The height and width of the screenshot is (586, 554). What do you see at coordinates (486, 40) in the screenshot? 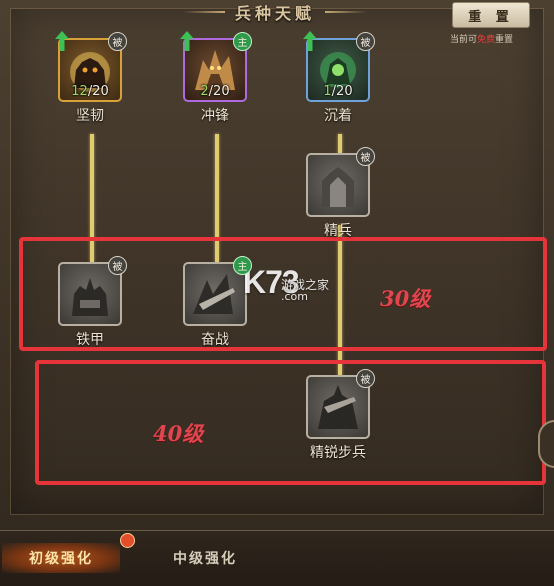
I see `reset-note-free: 免费` at bounding box center [486, 40].